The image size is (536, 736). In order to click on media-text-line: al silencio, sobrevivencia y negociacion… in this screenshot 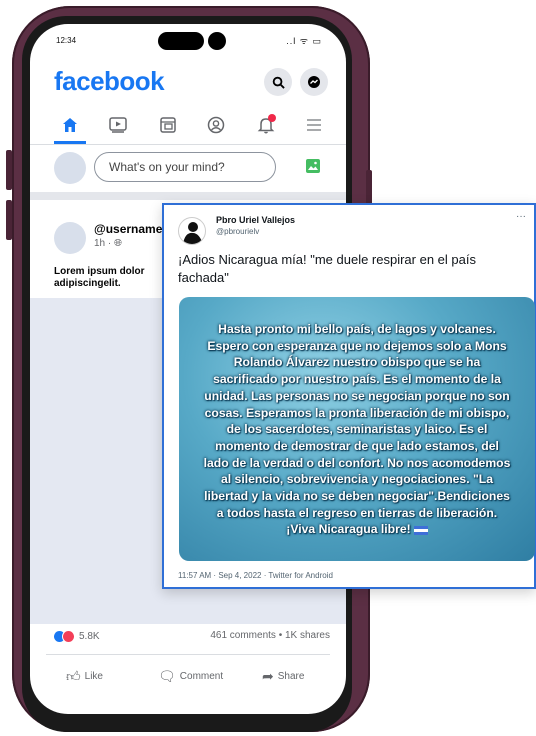, I will do `click(357, 479)`.